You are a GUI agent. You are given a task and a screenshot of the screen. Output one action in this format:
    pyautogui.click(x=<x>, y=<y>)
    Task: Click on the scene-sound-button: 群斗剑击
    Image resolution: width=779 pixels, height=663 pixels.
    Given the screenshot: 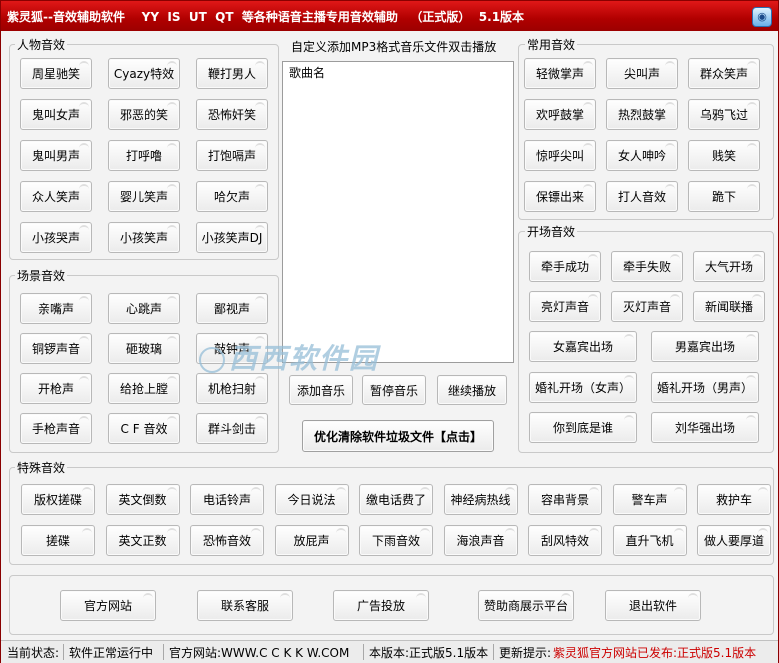 What is the action you would take?
    pyautogui.click(x=232, y=428)
    